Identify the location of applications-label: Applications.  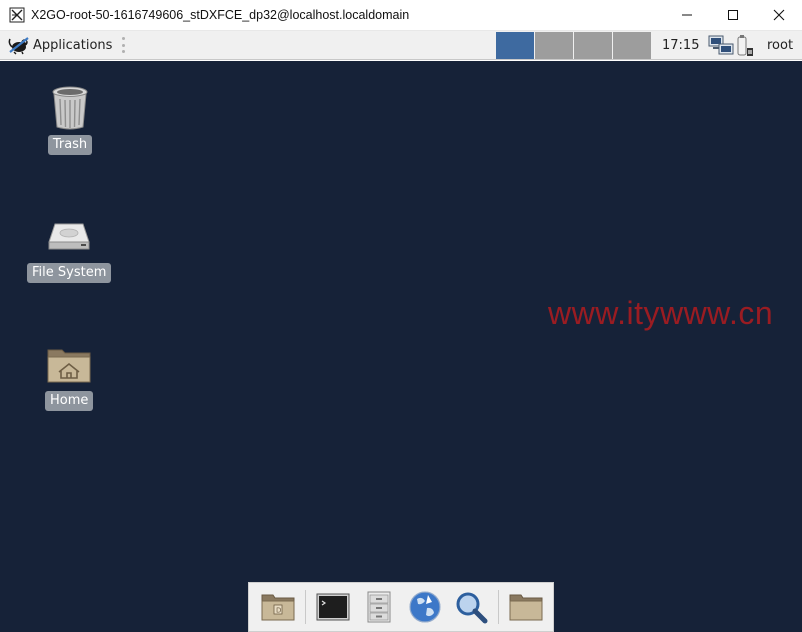
(73, 45).